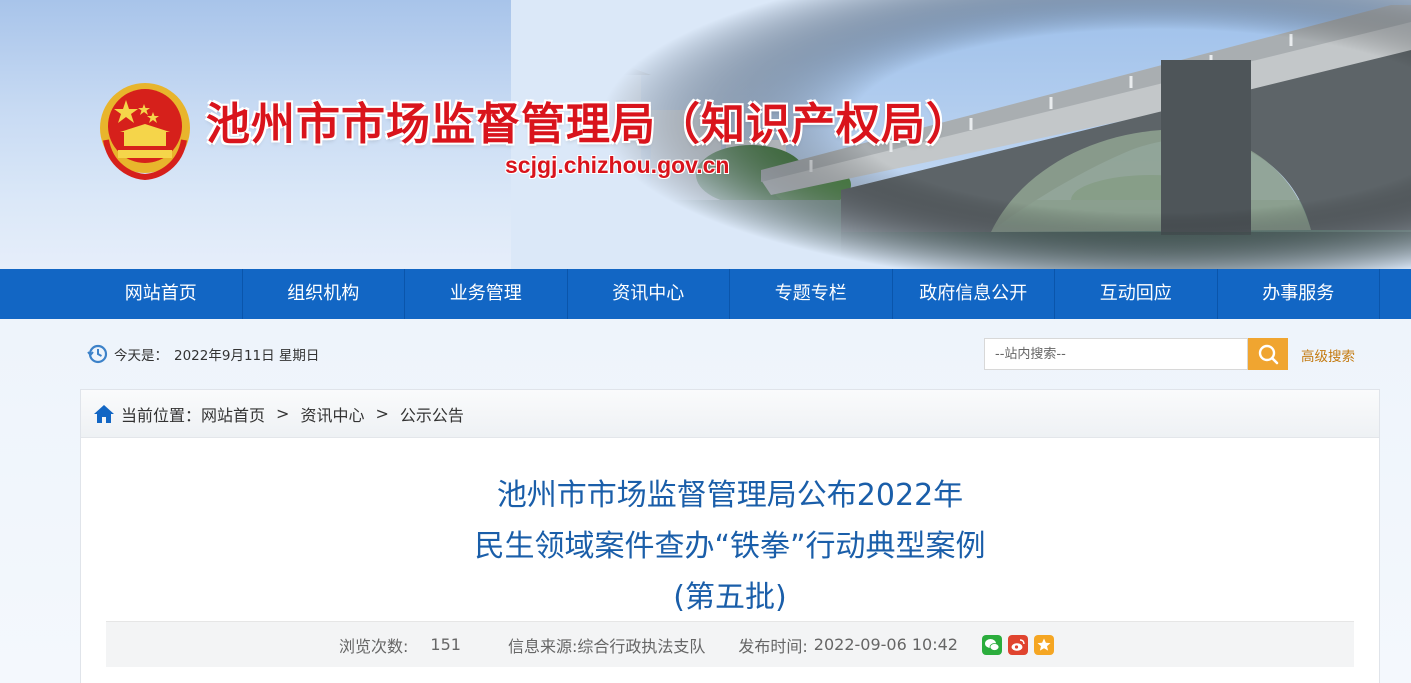 The height and width of the screenshot is (683, 1411). I want to click on nav-item-services: 办事服务, so click(1299, 294).